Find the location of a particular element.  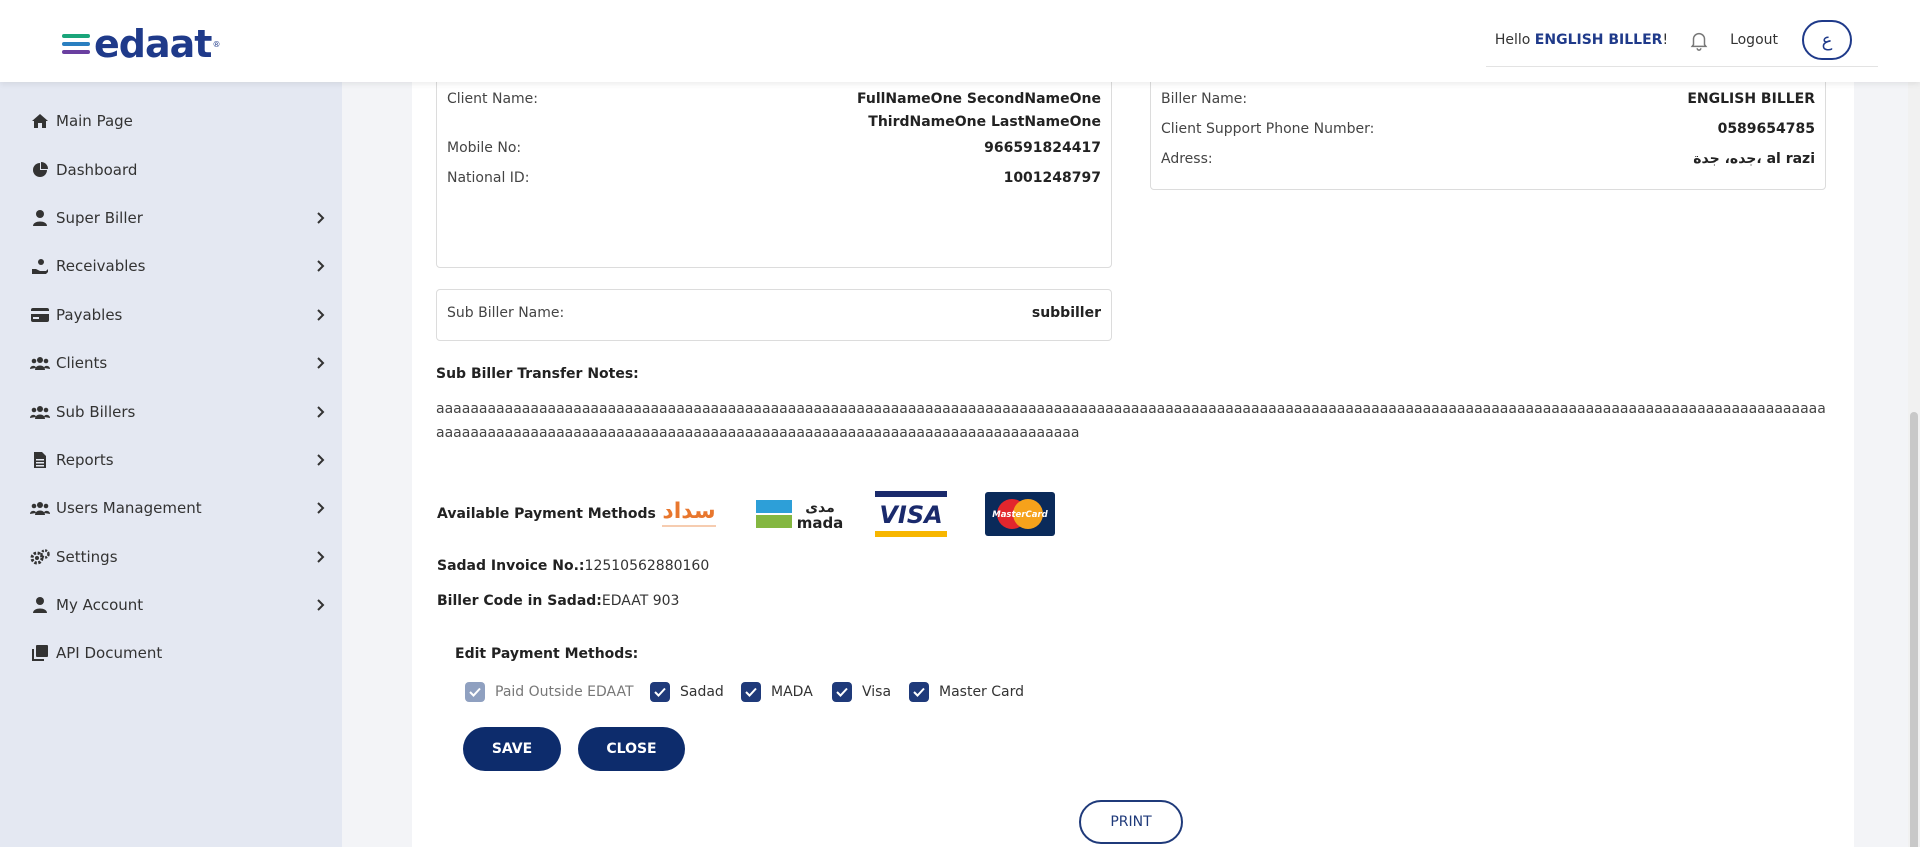

sidebar-item-dashboard: Dashboard is located at coordinates (171, 170).